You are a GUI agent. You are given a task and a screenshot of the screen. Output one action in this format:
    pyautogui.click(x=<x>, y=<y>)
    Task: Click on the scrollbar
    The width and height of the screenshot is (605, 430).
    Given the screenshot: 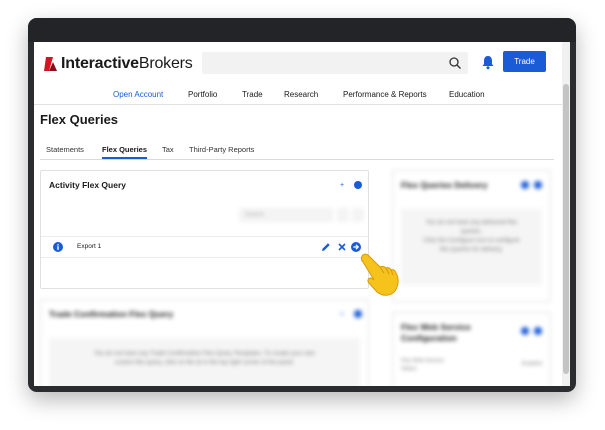 What is the action you would take?
    pyautogui.click(x=566, y=214)
    